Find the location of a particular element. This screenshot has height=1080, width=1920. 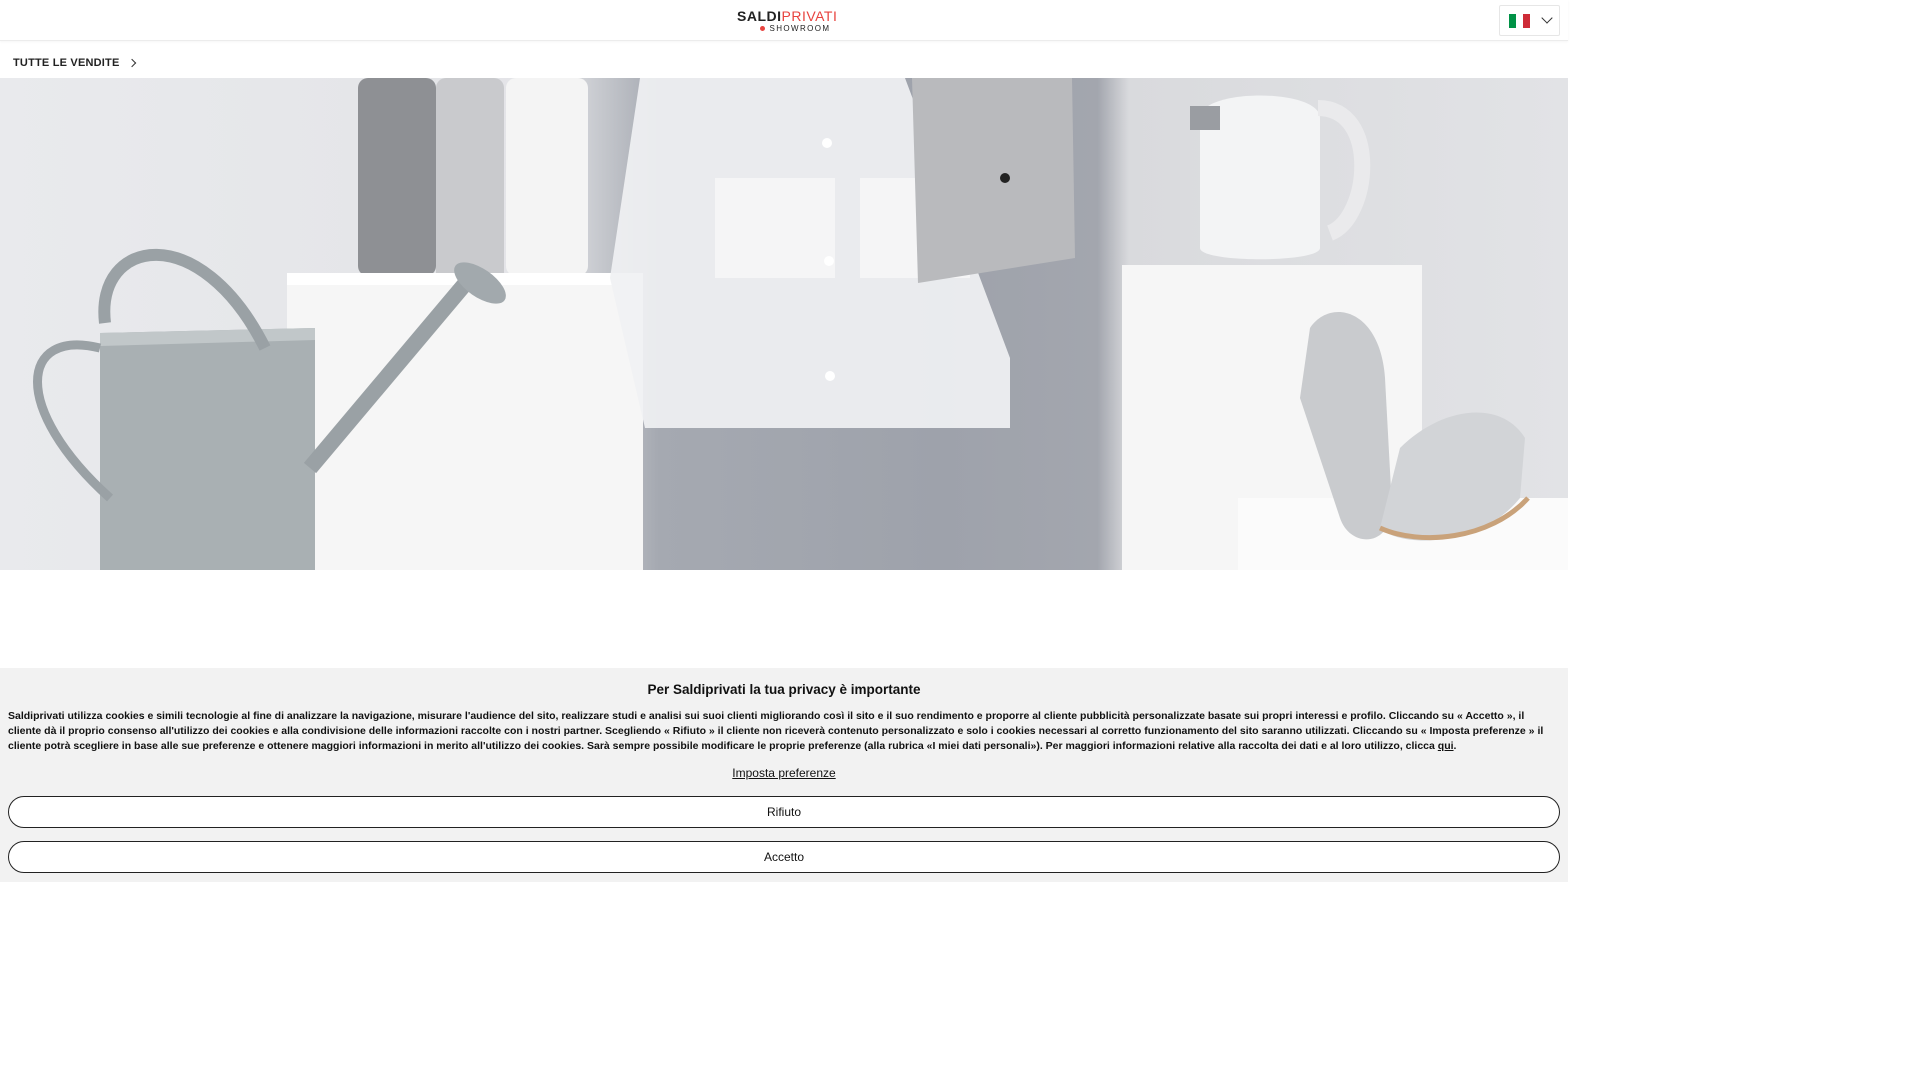

cookie-body-end: . is located at coordinates (1455, 745).